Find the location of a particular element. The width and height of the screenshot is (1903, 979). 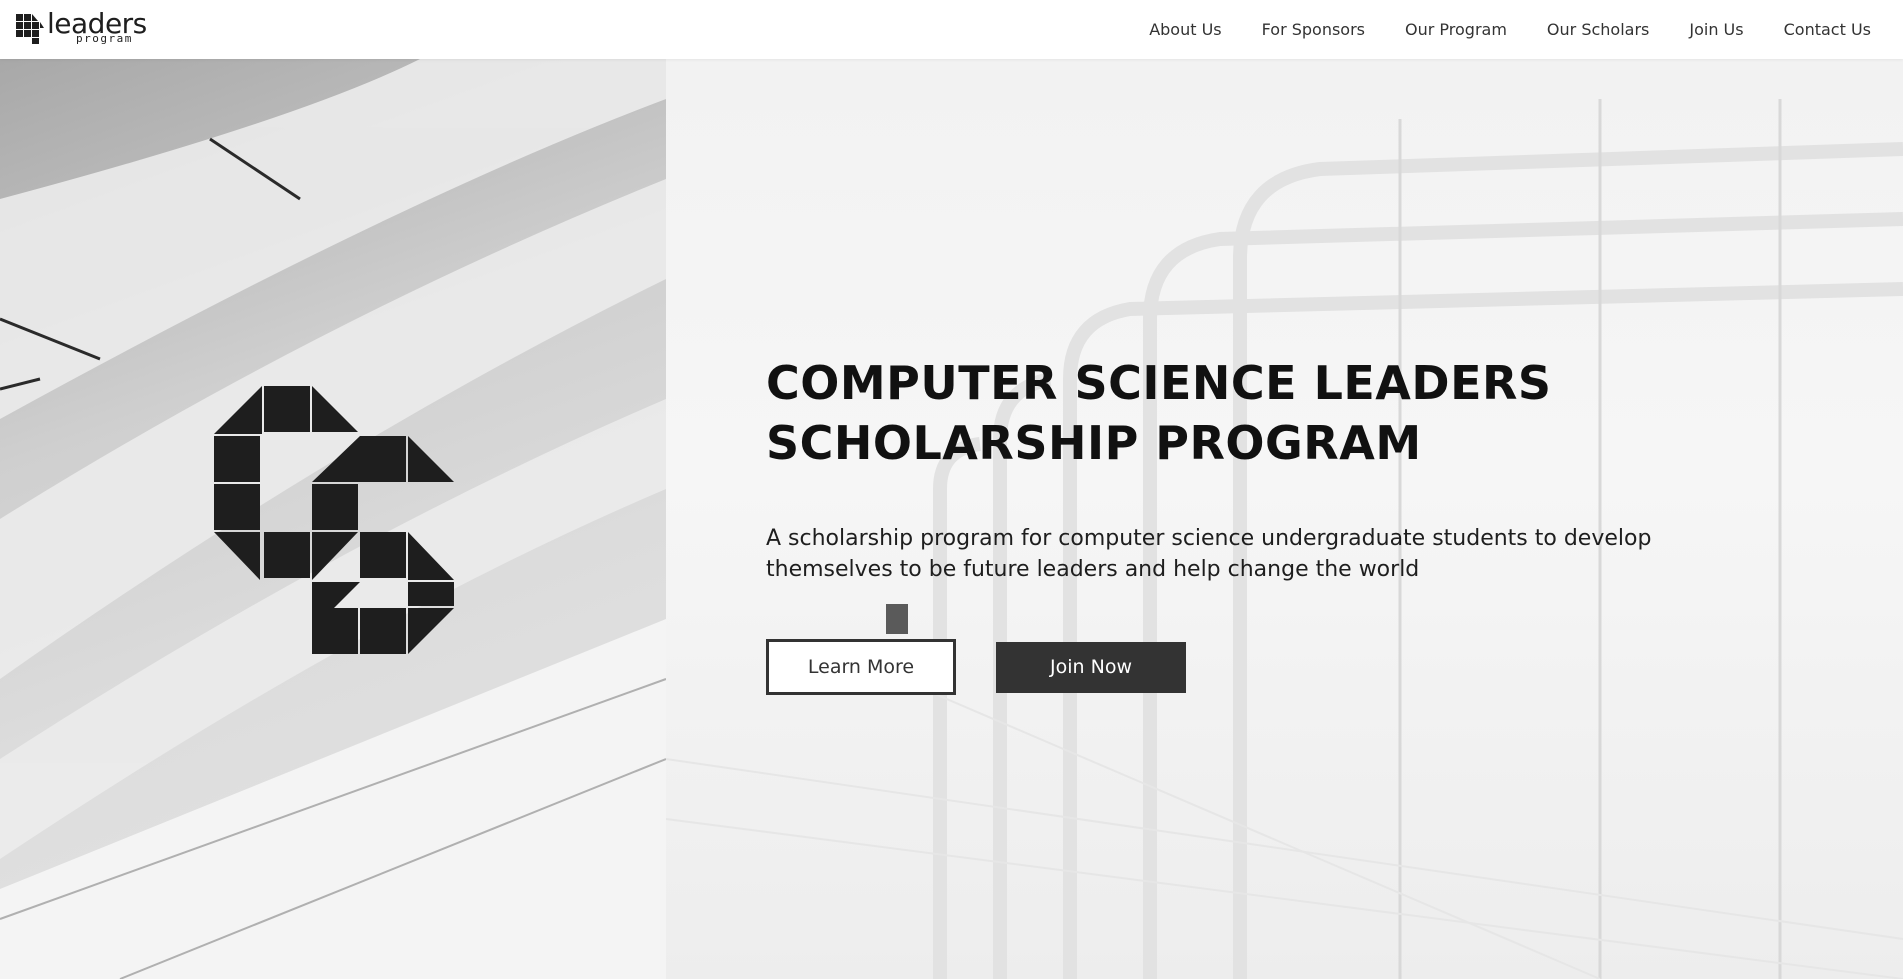

nav-contact-us: Contact Us is located at coordinates (1827, 29).